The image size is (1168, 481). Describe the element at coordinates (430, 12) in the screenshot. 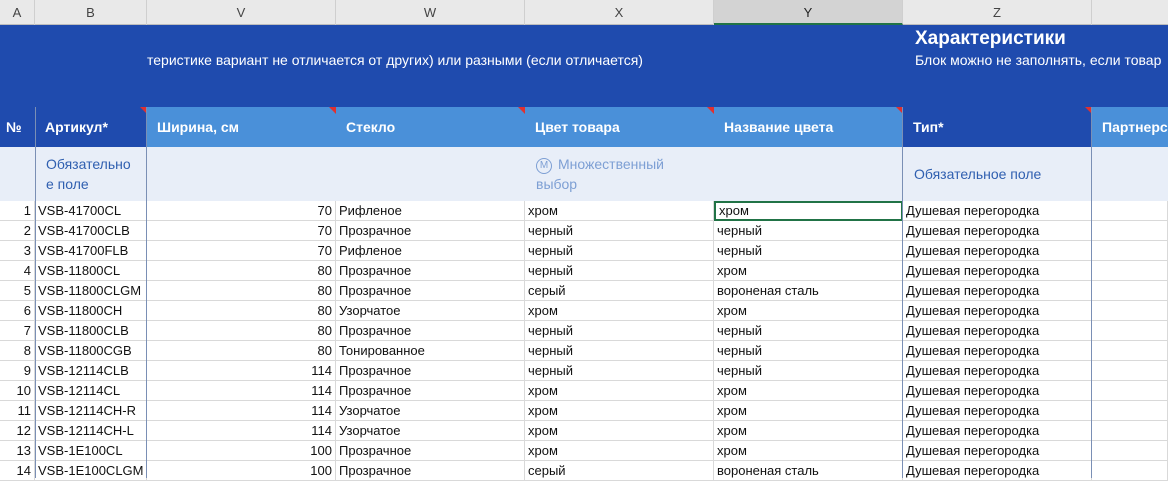

I see `column-header-w: W` at that location.